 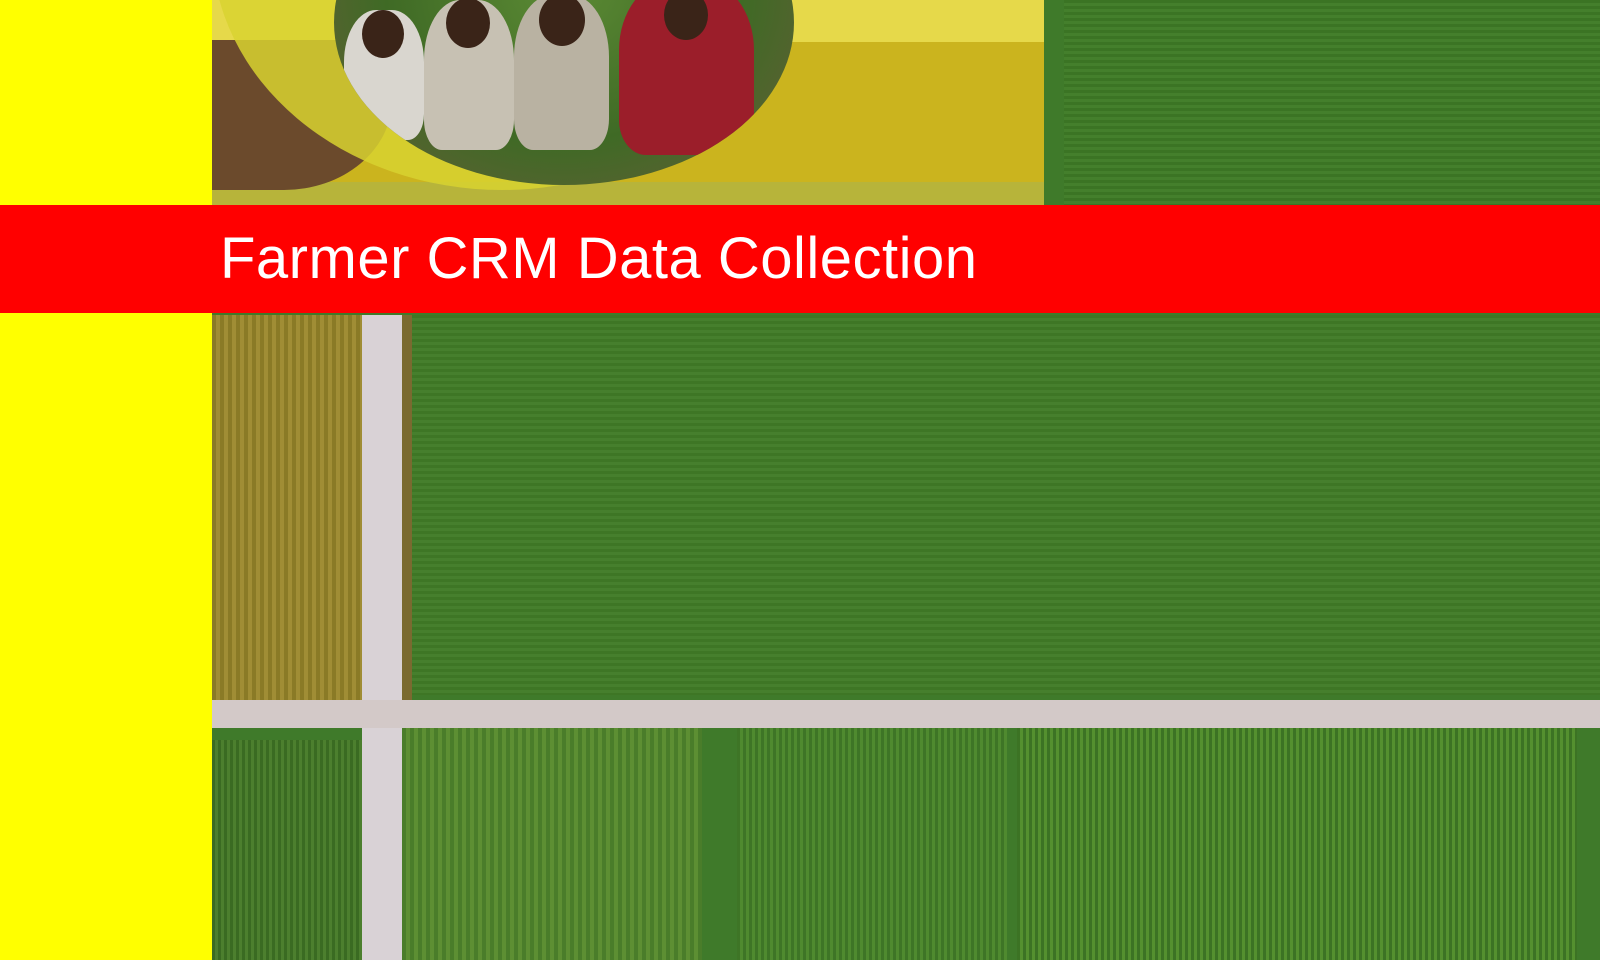 What do you see at coordinates (287, 515) in the screenshot?
I see `field-left-gold` at bounding box center [287, 515].